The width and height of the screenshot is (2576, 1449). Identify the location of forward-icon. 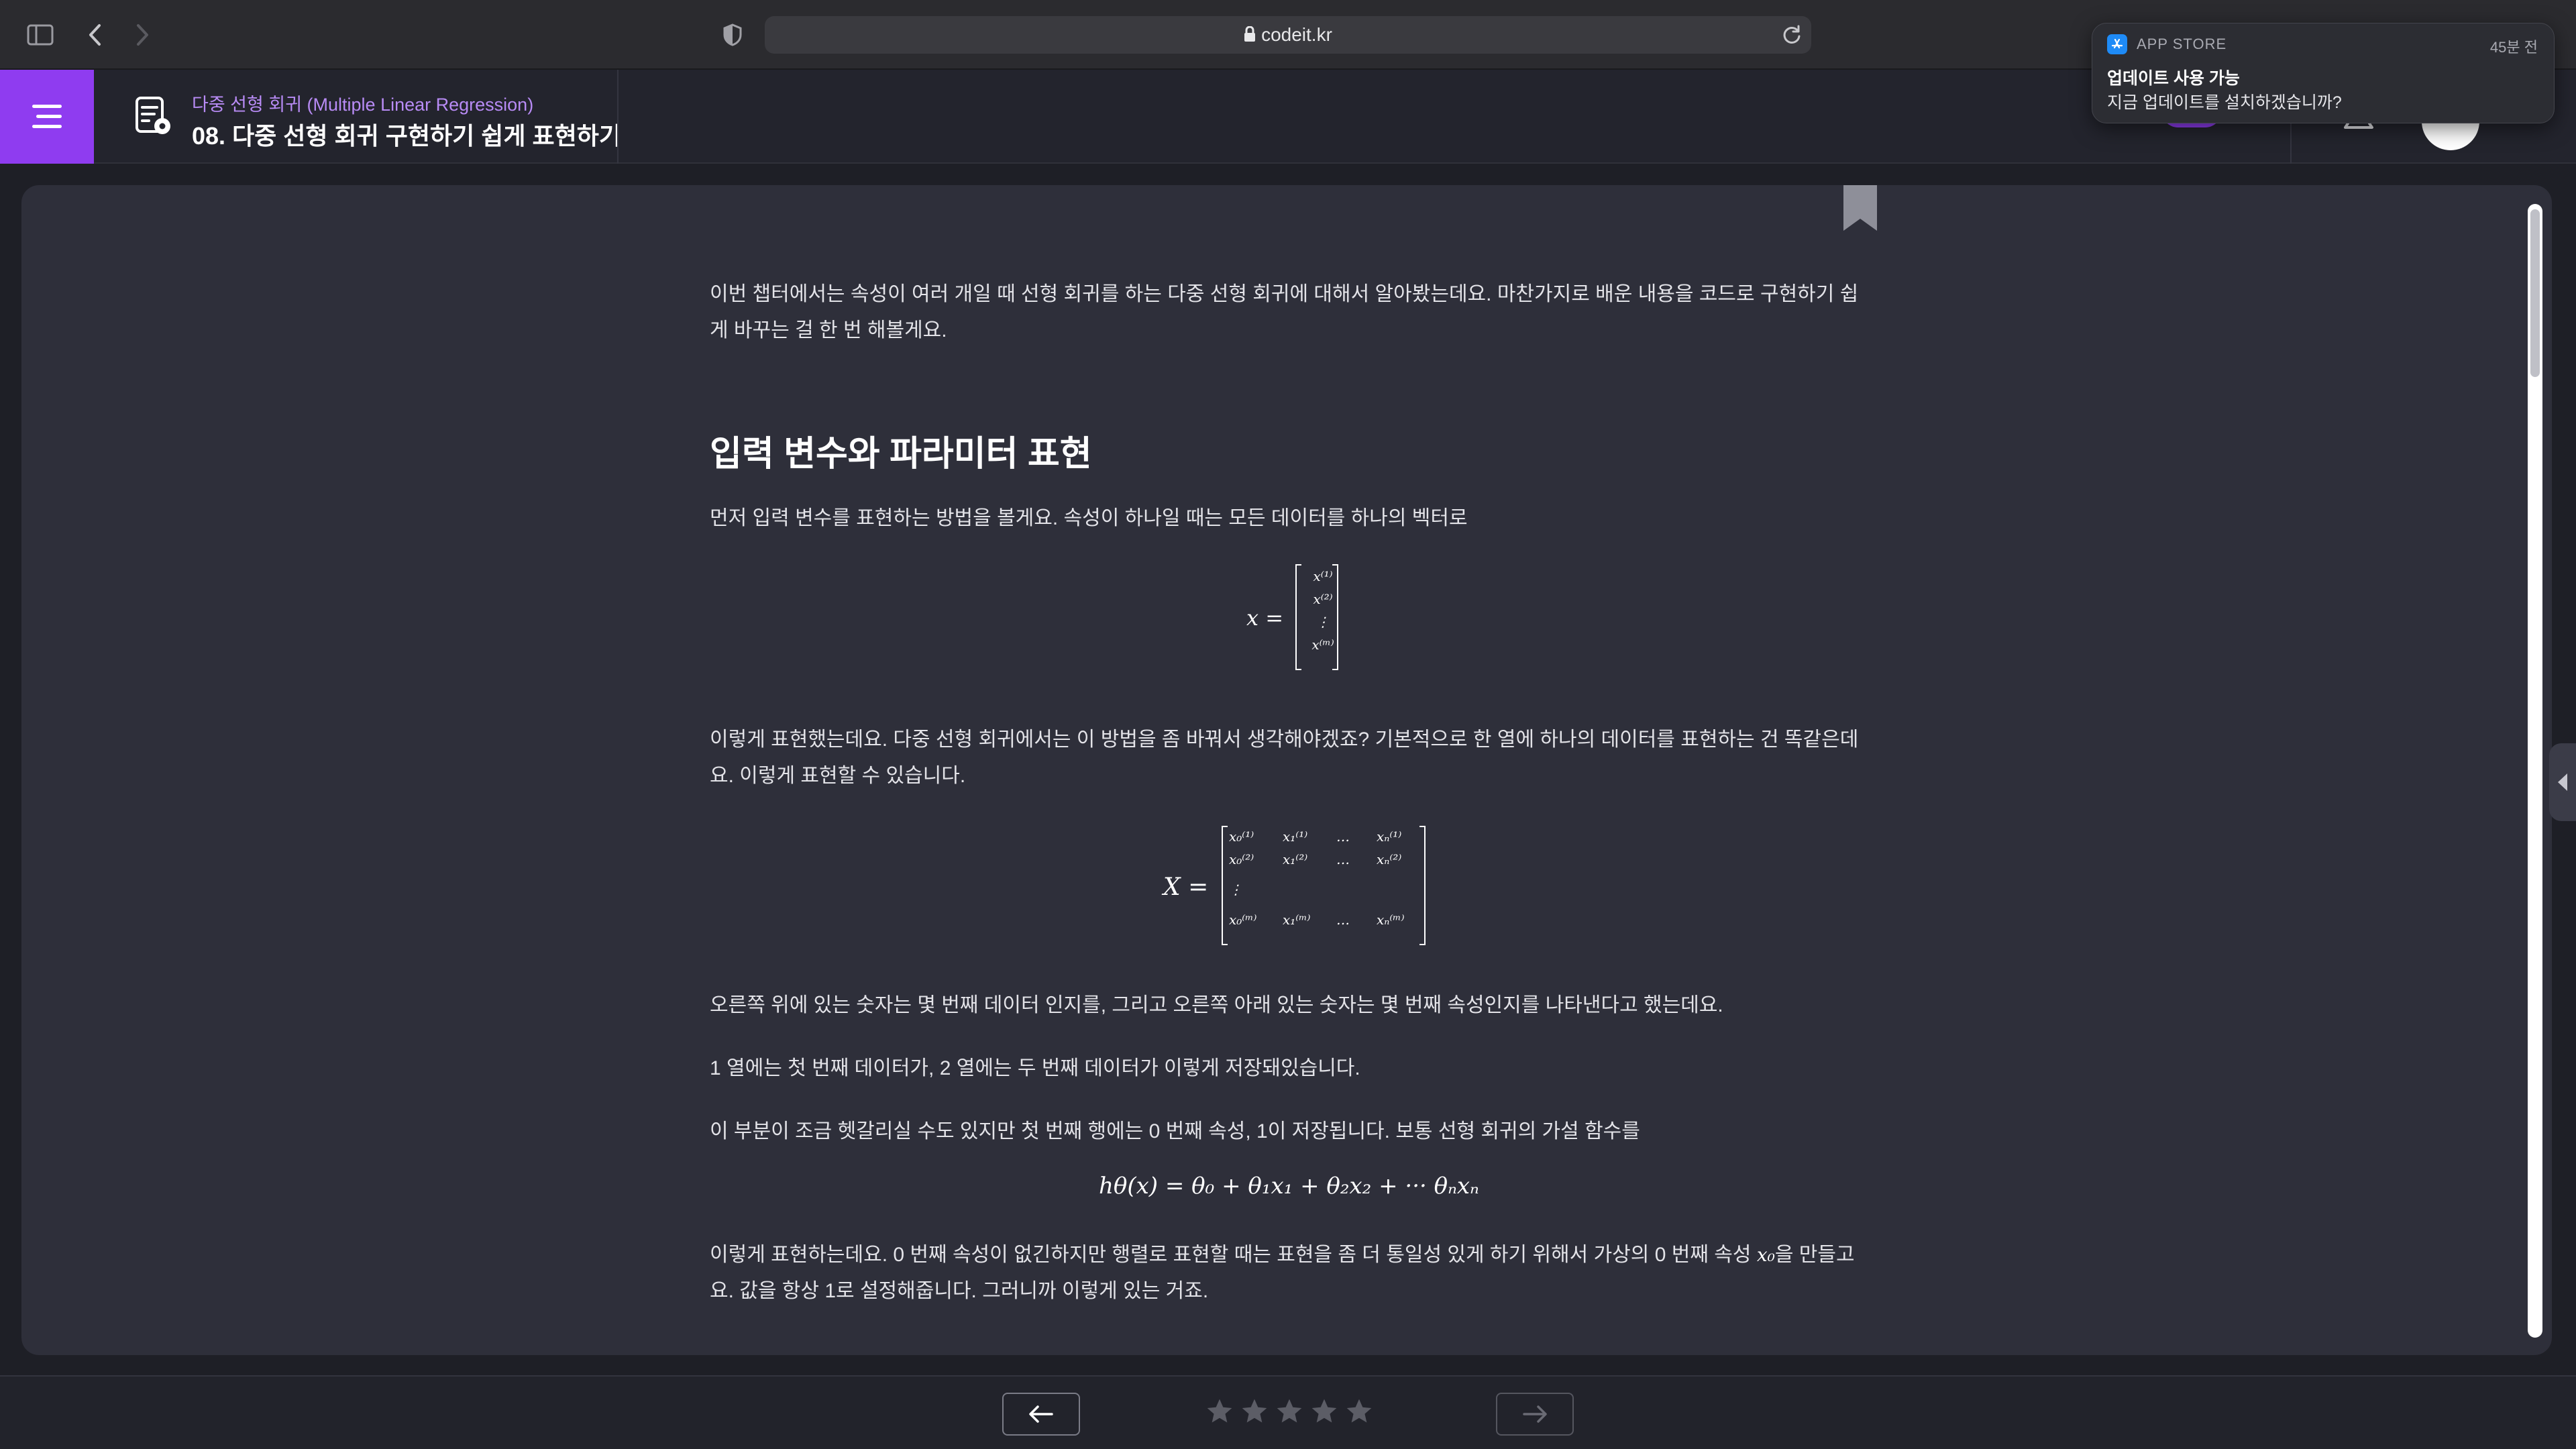
(142, 35).